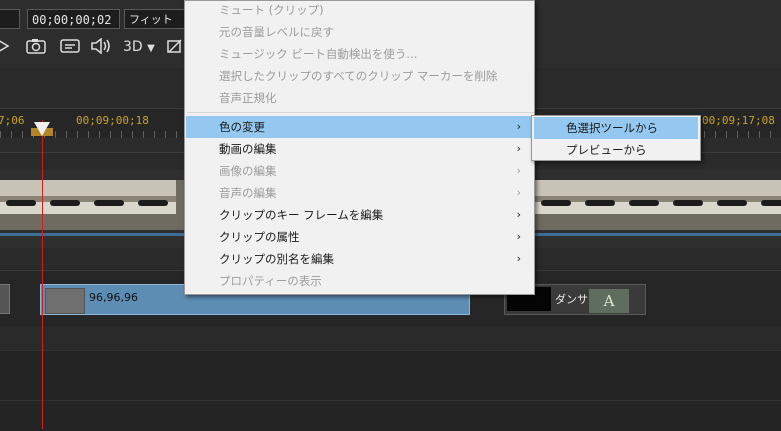 The image size is (781, 431). Describe the element at coordinates (359, 193) in the screenshot. I see `menu-item-edit-audio: 音声の編集 ›` at that location.